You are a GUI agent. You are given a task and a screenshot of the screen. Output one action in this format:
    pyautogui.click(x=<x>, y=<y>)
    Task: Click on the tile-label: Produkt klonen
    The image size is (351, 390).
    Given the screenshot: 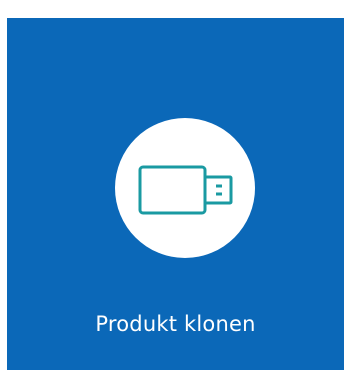 What is the action you would take?
    pyautogui.click(x=175, y=324)
    